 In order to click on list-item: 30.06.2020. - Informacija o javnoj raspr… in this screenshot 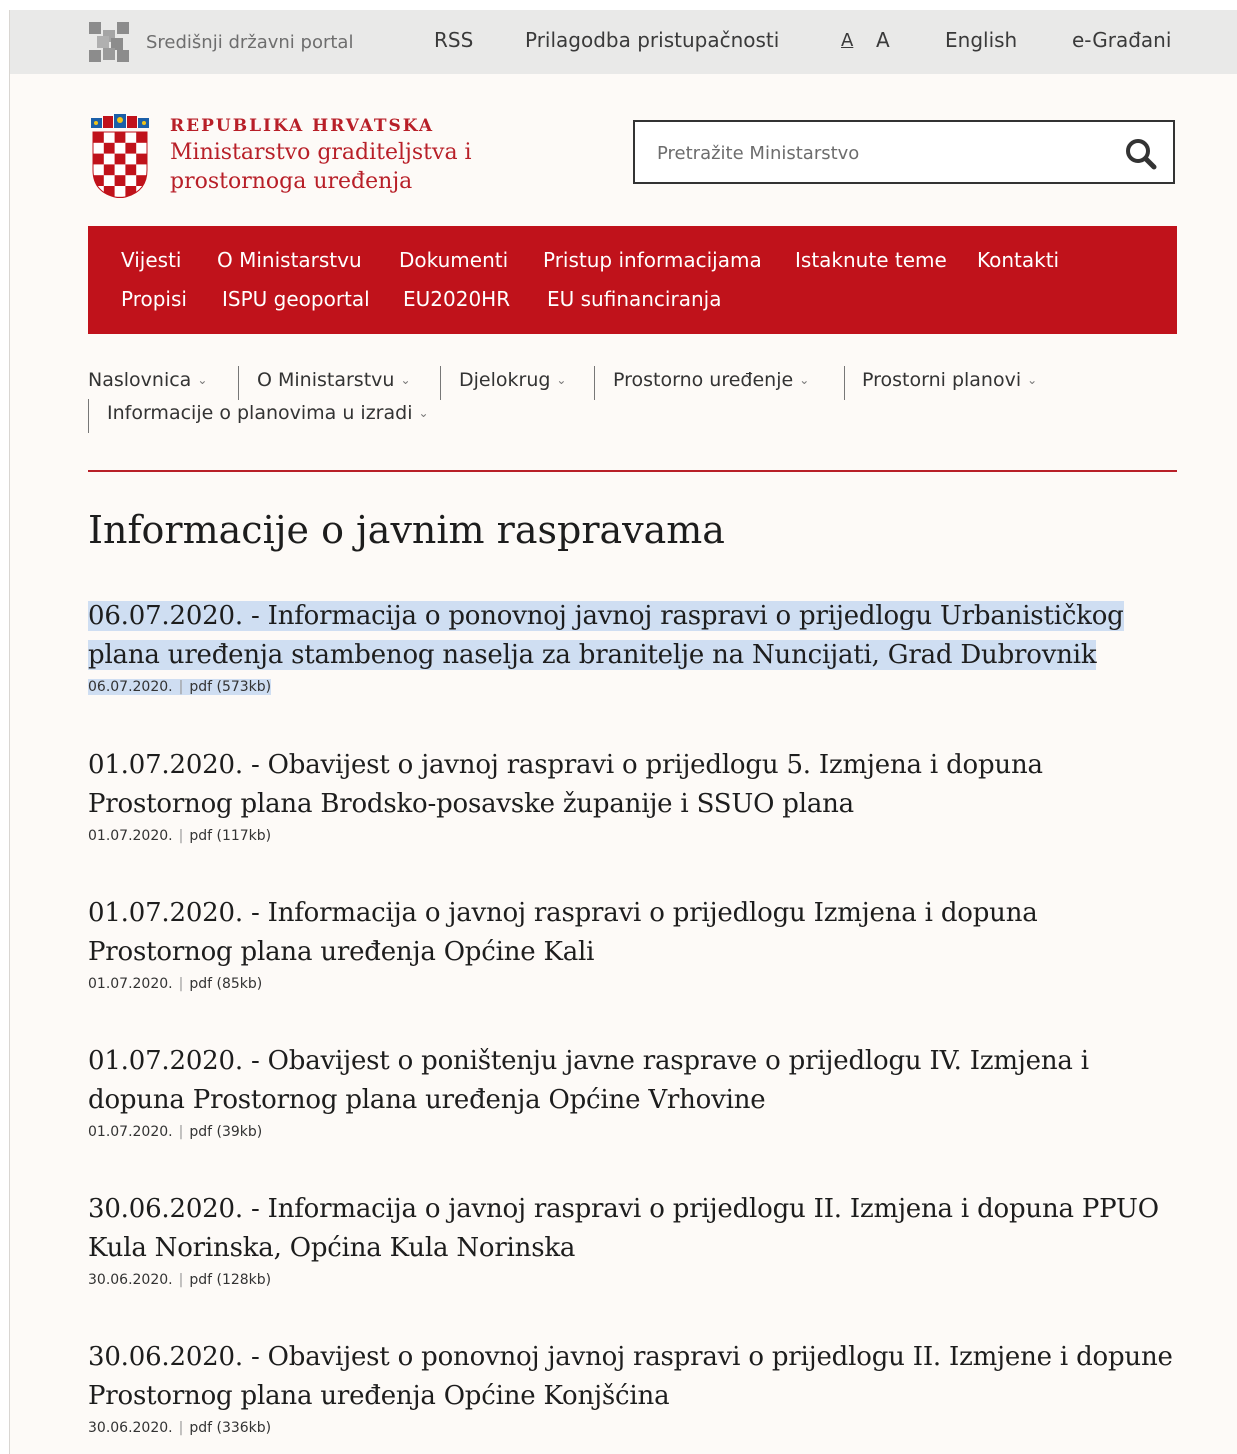, I will do `click(634, 1239)`.